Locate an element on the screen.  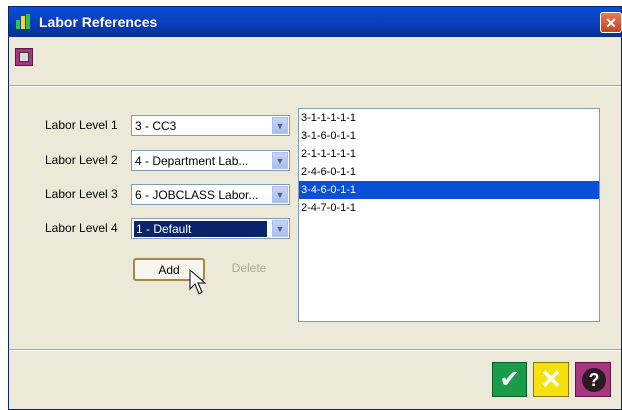
help-icon: ? is located at coordinates (594, 380).